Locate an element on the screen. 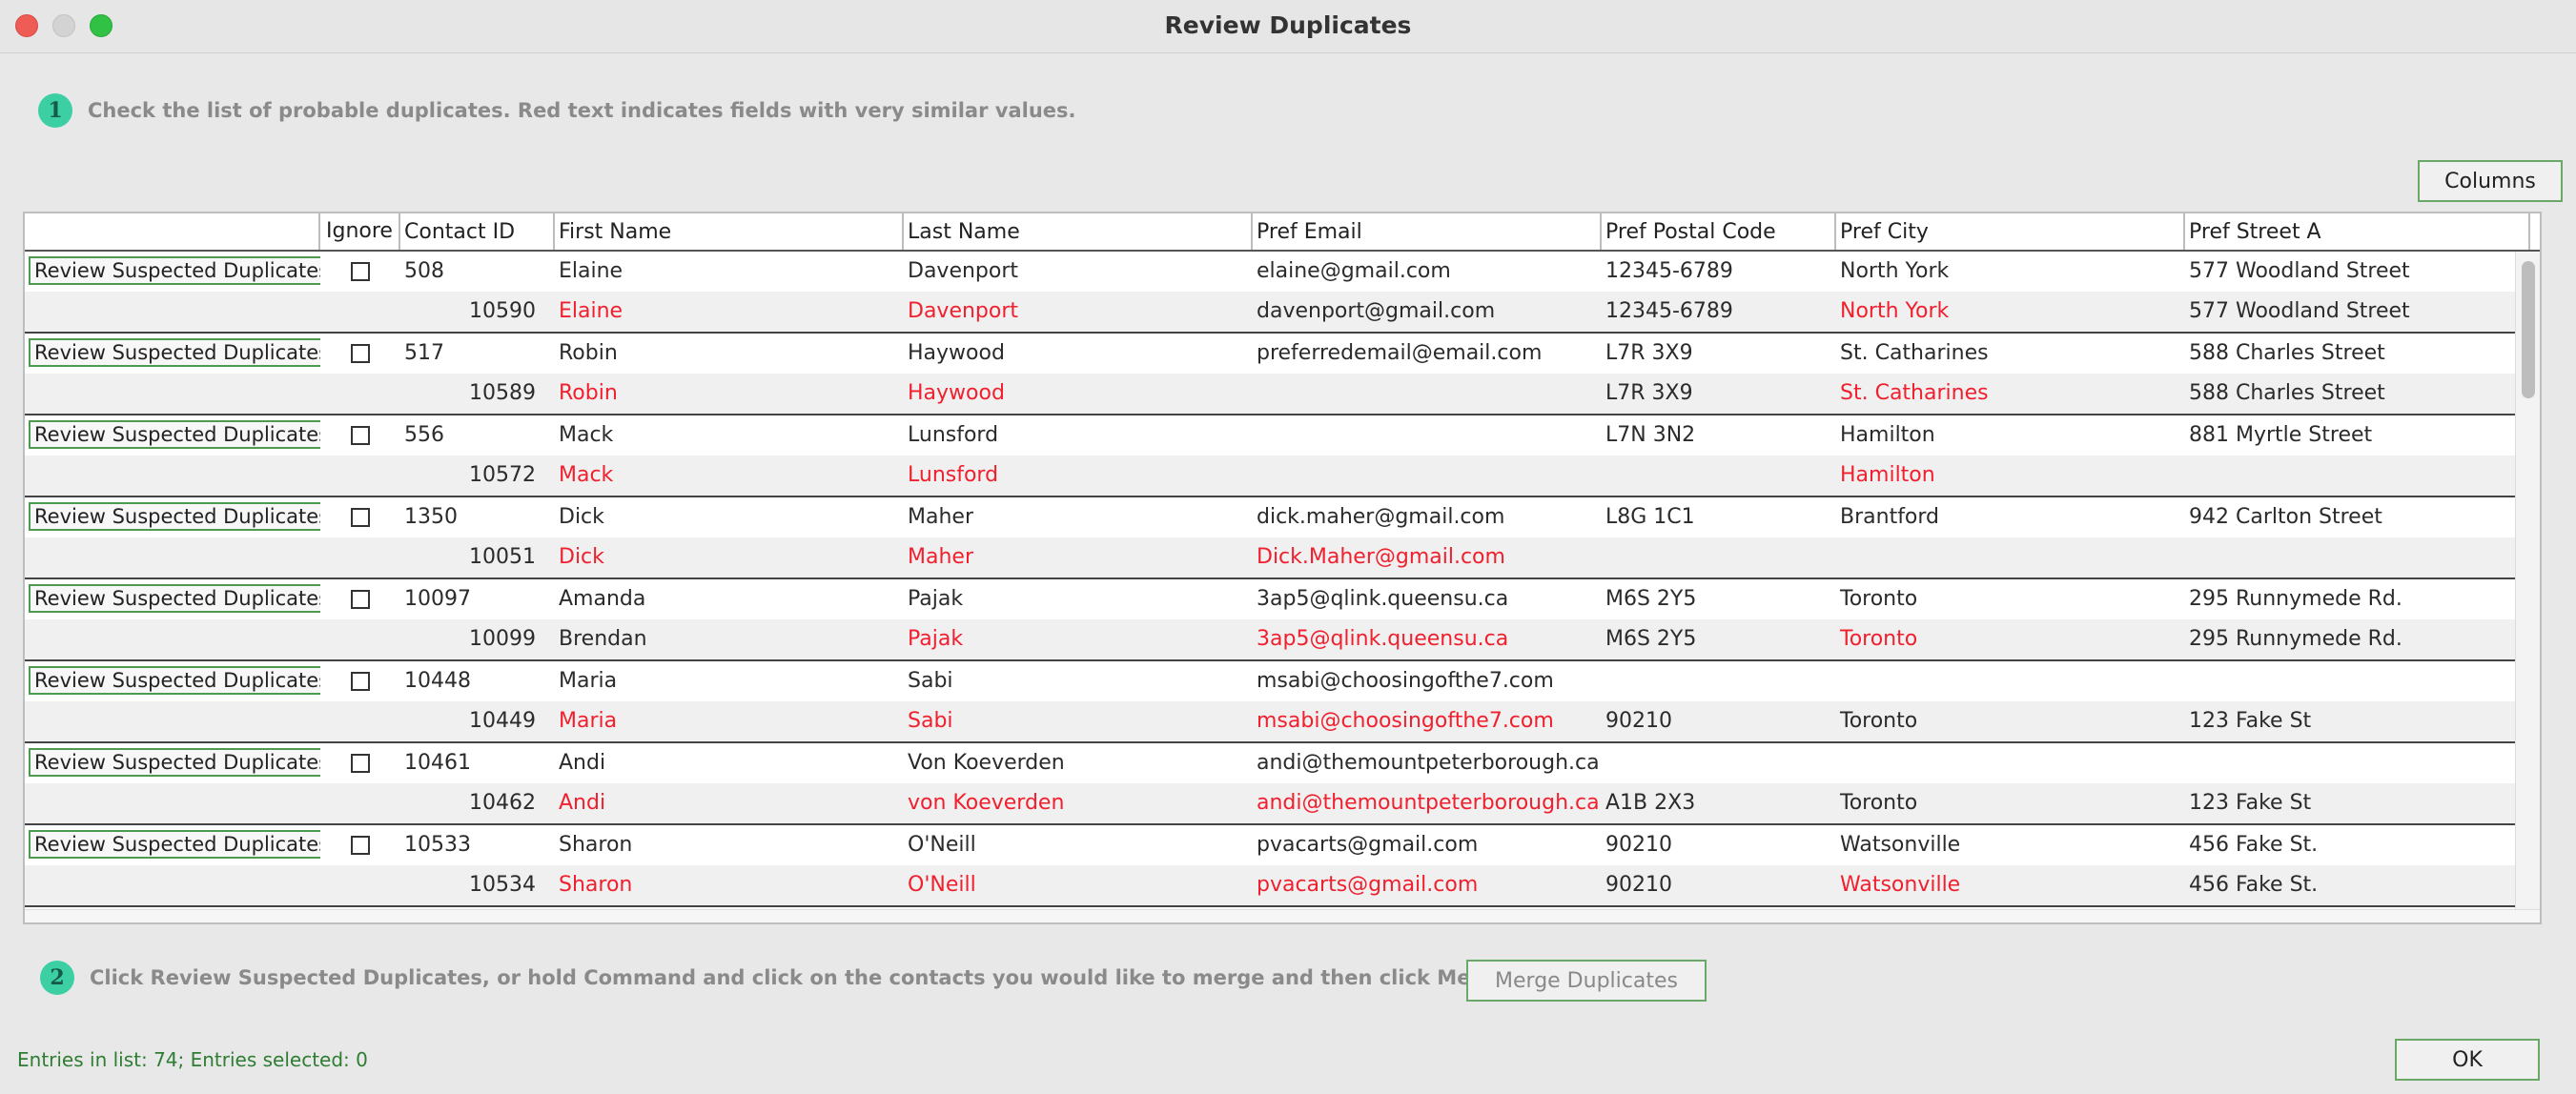 This screenshot has height=1094, width=2576. ignore-cell is located at coordinates (360, 272).